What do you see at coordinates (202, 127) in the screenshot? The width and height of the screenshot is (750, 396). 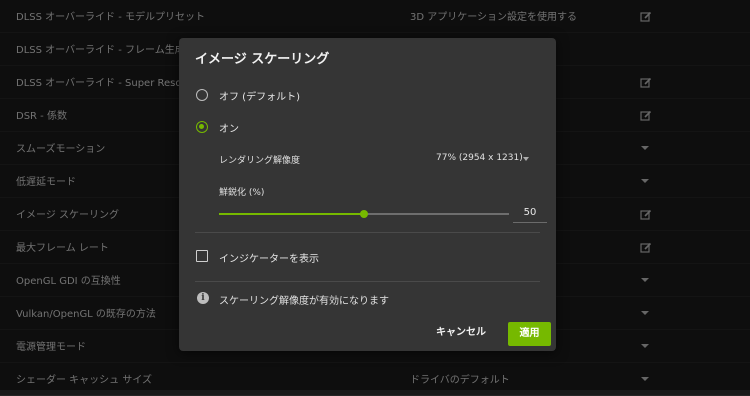 I see `on-radio` at bounding box center [202, 127].